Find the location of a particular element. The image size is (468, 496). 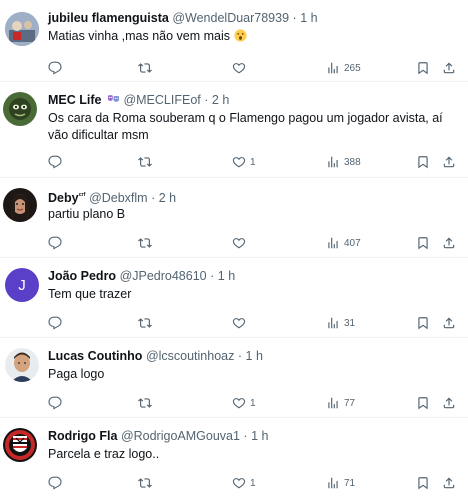

tweet-header: João Pedro @JPedro48610 · 1 h is located at coordinates (252, 276).